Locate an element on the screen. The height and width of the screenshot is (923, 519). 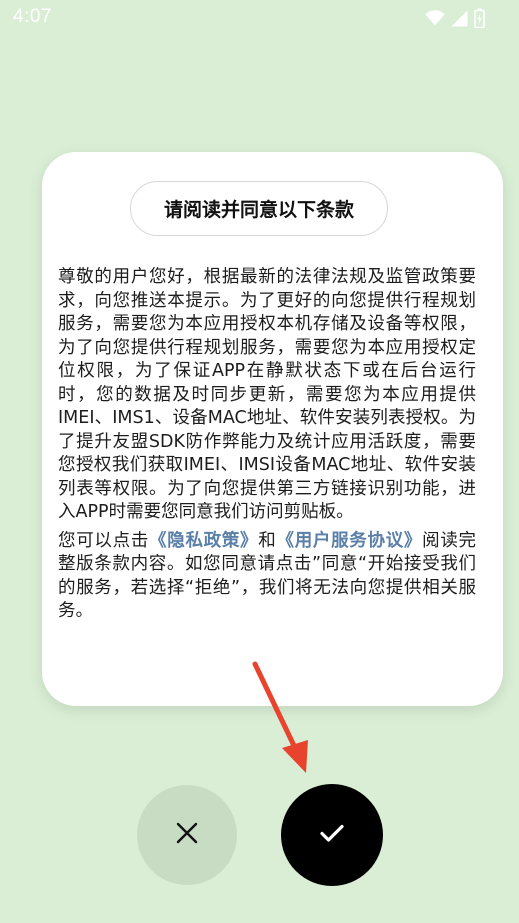
navigation-bar is located at coordinates (259, 911).